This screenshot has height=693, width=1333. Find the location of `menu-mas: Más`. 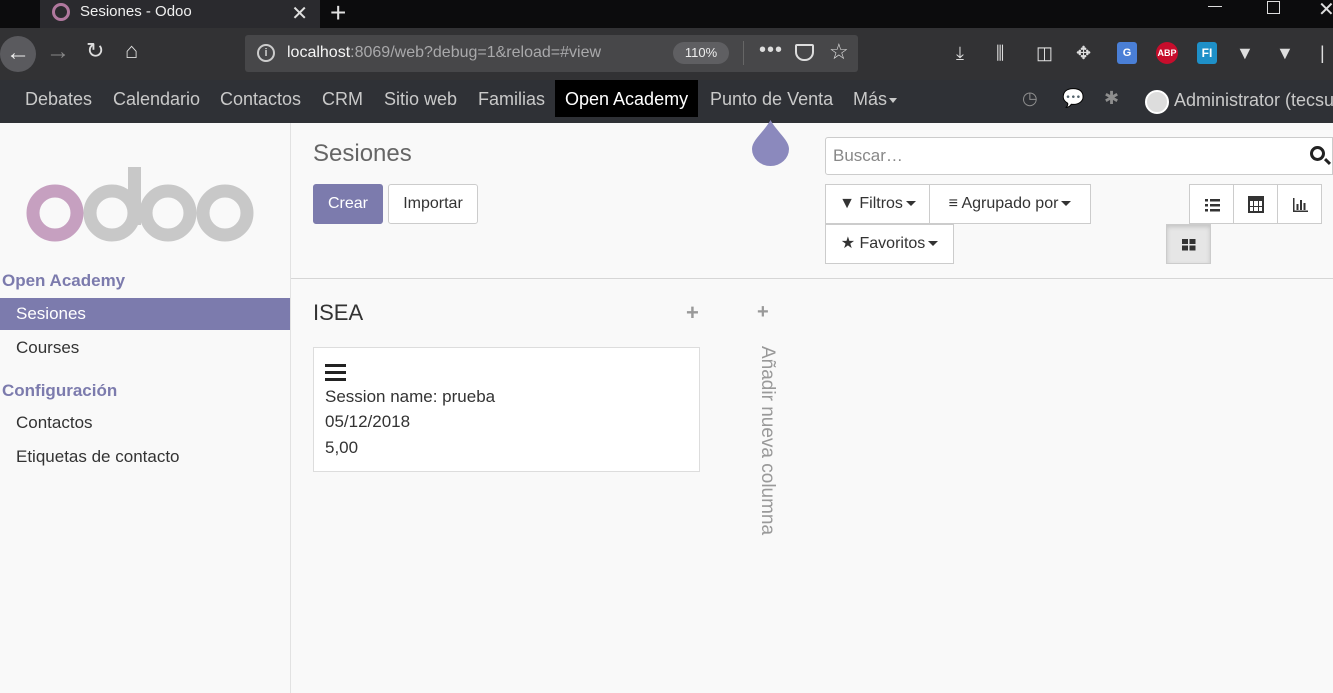

menu-mas: Más is located at coordinates (875, 98).